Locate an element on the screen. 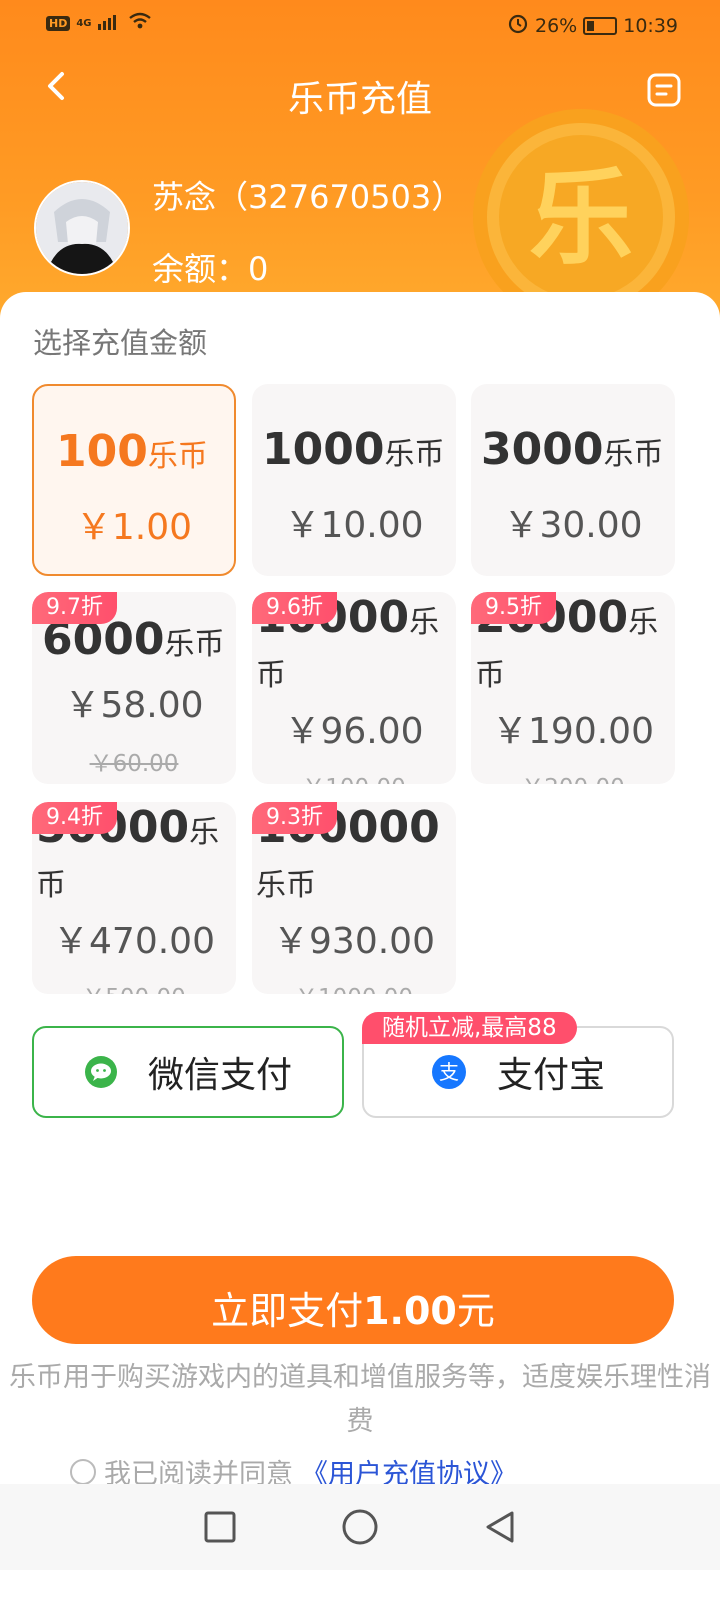  package-price: ￥58.00 is located at coordinates (134, 705).